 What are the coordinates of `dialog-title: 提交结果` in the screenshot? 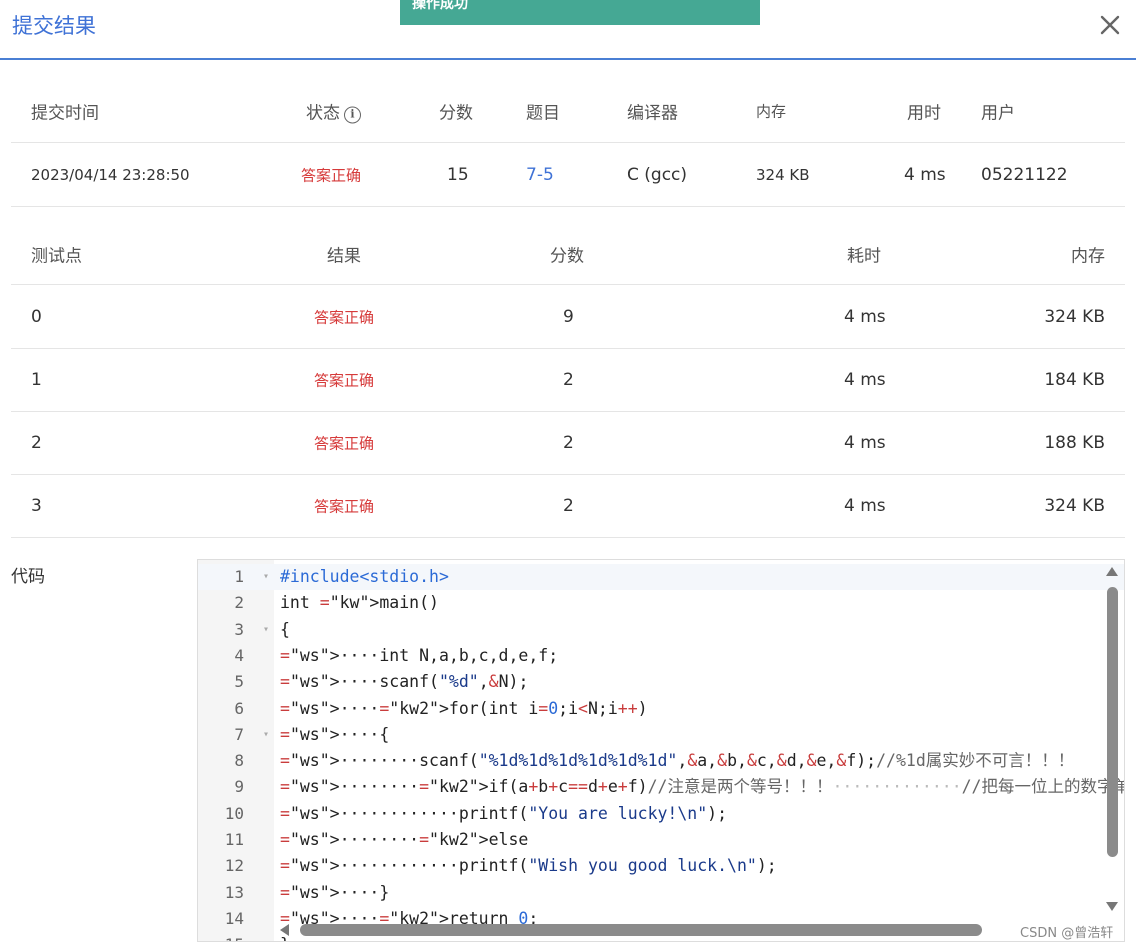 It's located at (54, 26).